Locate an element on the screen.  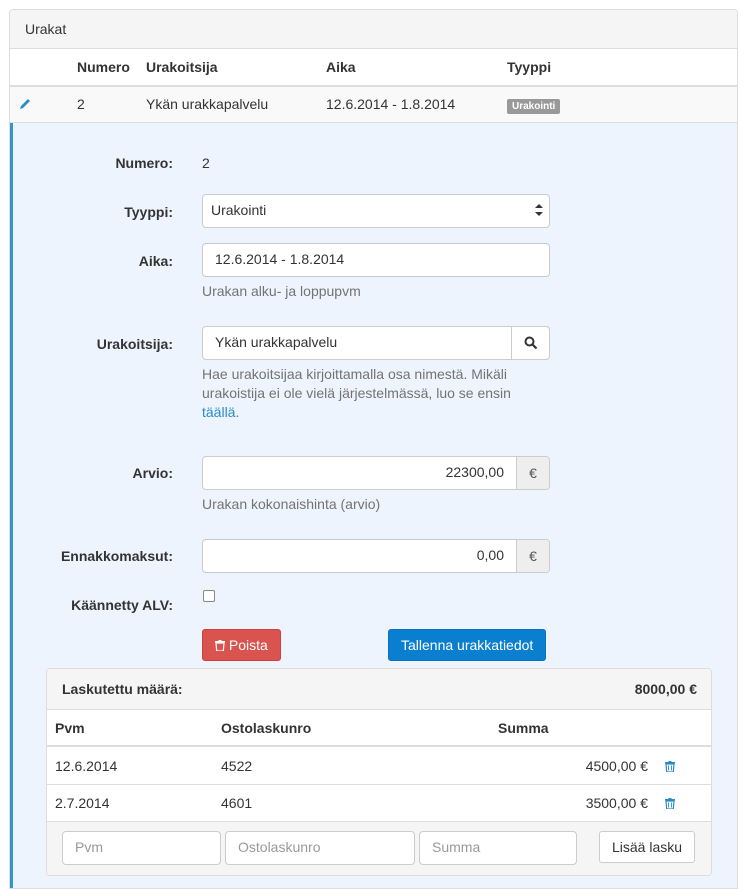
alv-checkbox is located at coordinates (209, 596).